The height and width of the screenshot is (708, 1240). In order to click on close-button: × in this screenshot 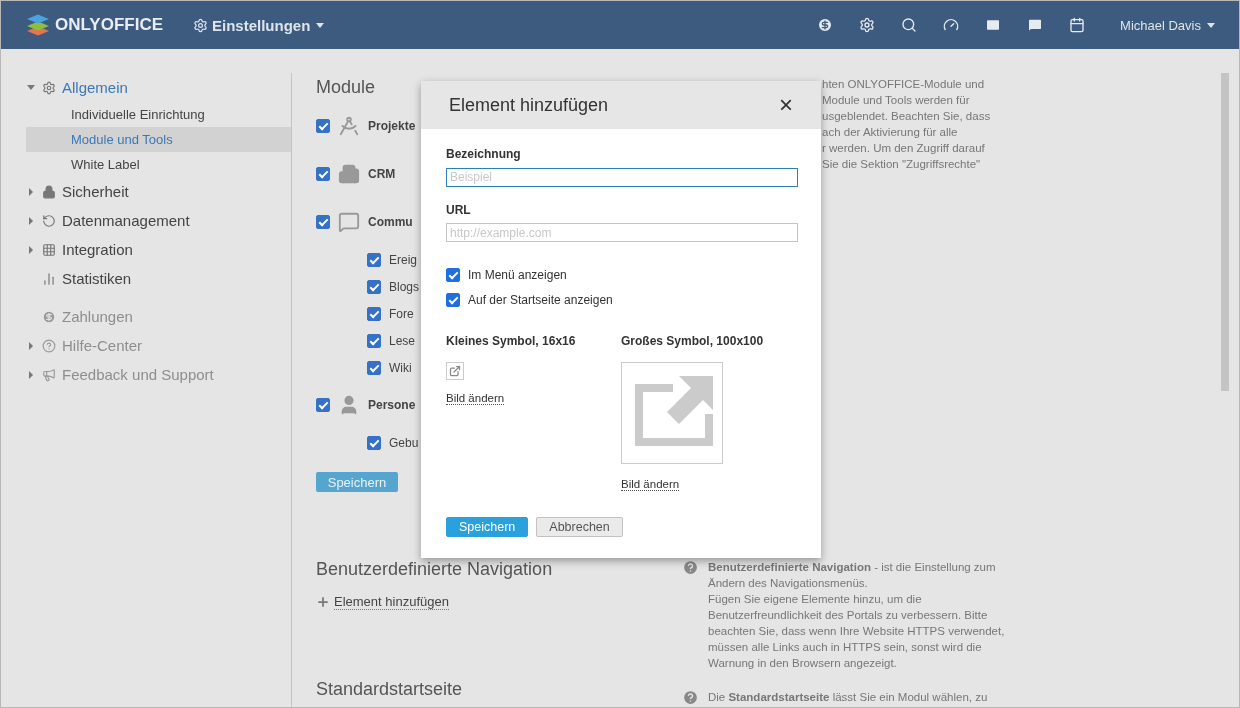, I will do `click(786, 105)`.